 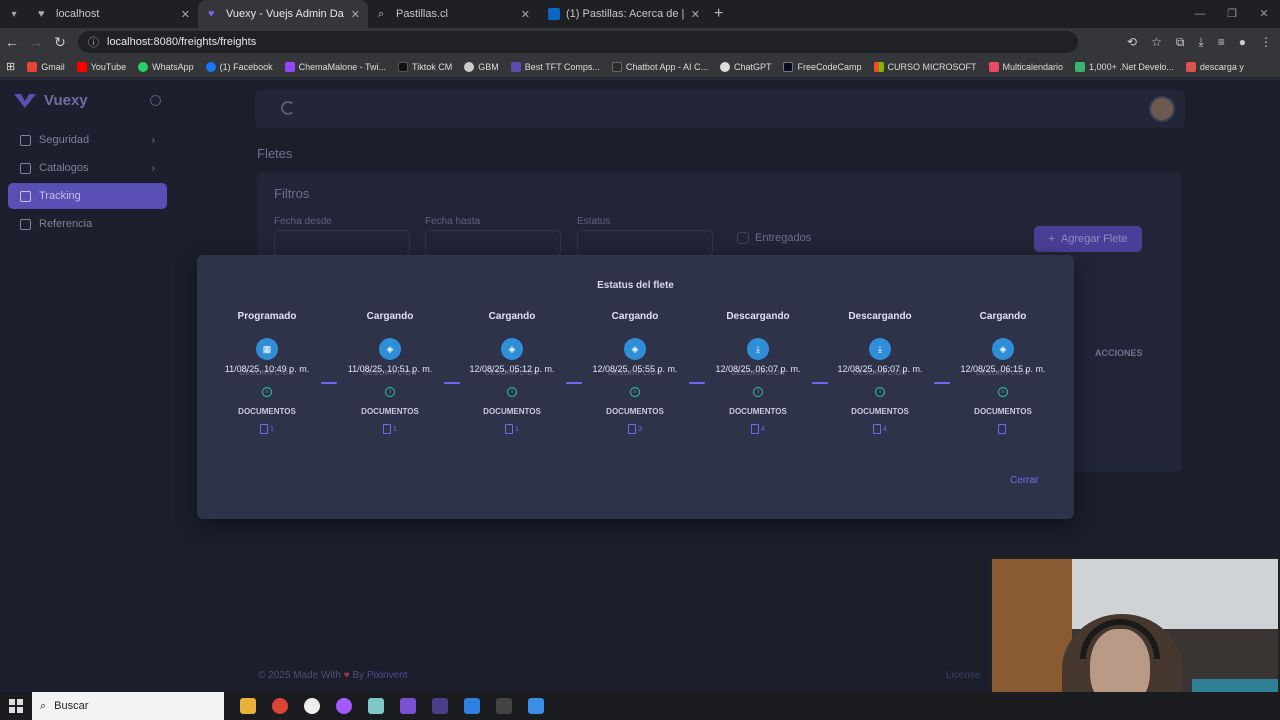 What do you see at coordinates (1221, 42) in the screenshot?
I see `media-icon: ≡` at bounding box center [1221, 42].